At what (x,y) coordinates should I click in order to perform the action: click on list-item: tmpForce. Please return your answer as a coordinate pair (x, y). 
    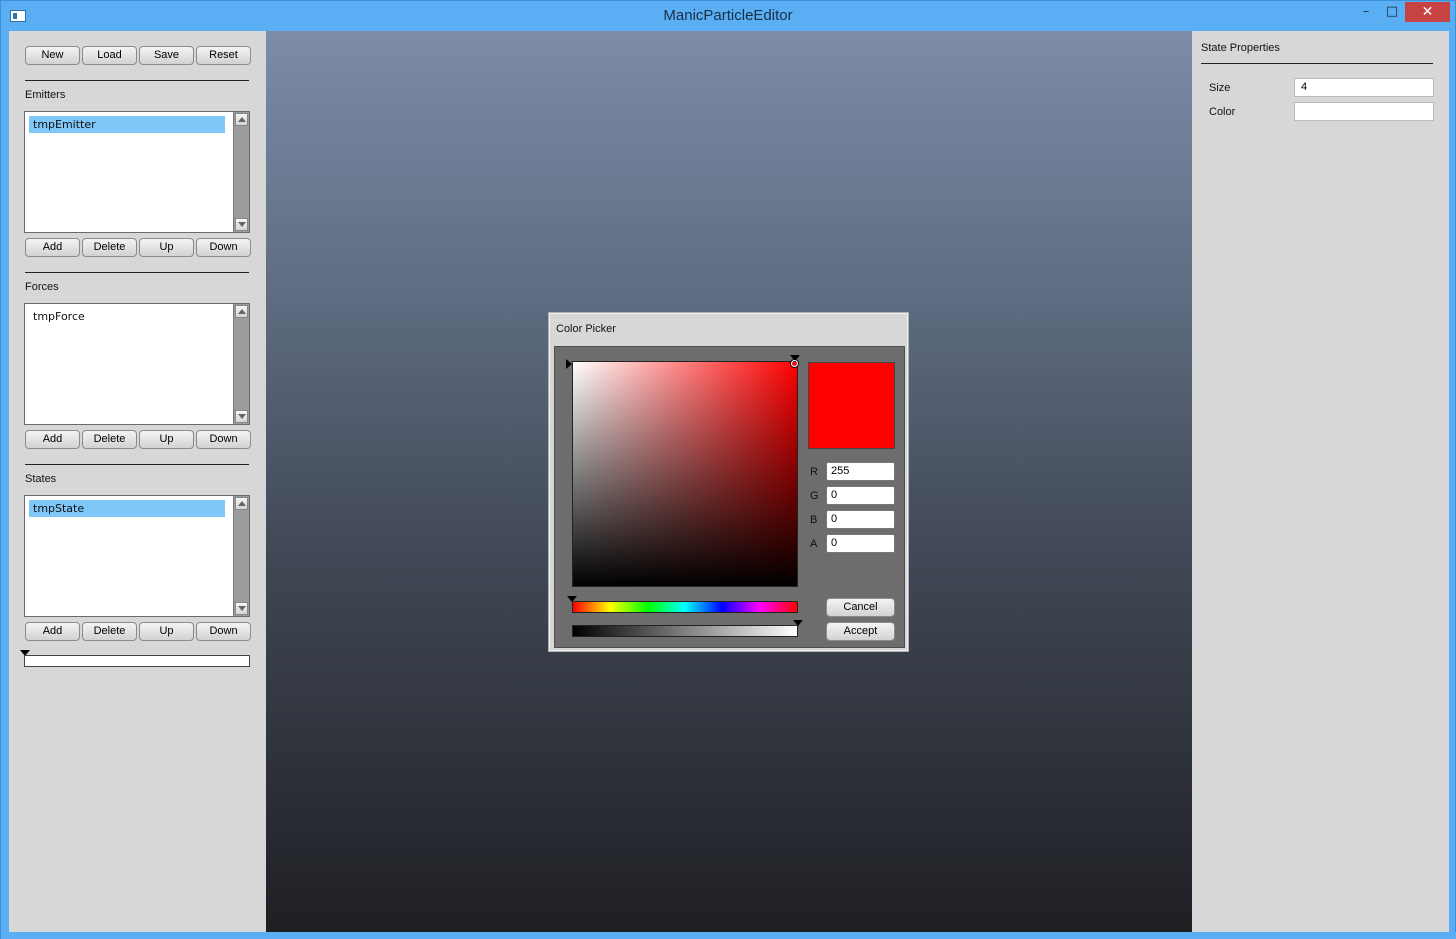
    Looking at the image, I should click on (127, 316).